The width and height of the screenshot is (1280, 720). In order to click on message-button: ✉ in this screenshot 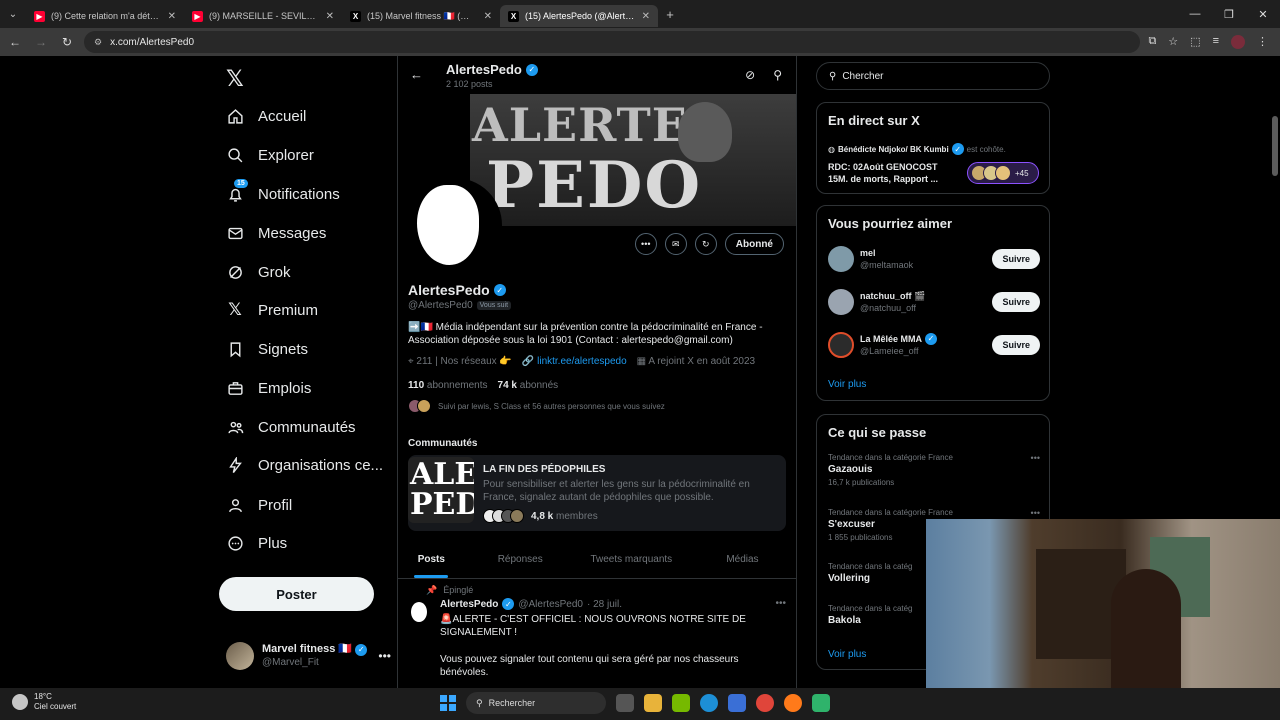, I will do `click(675, 244)`.